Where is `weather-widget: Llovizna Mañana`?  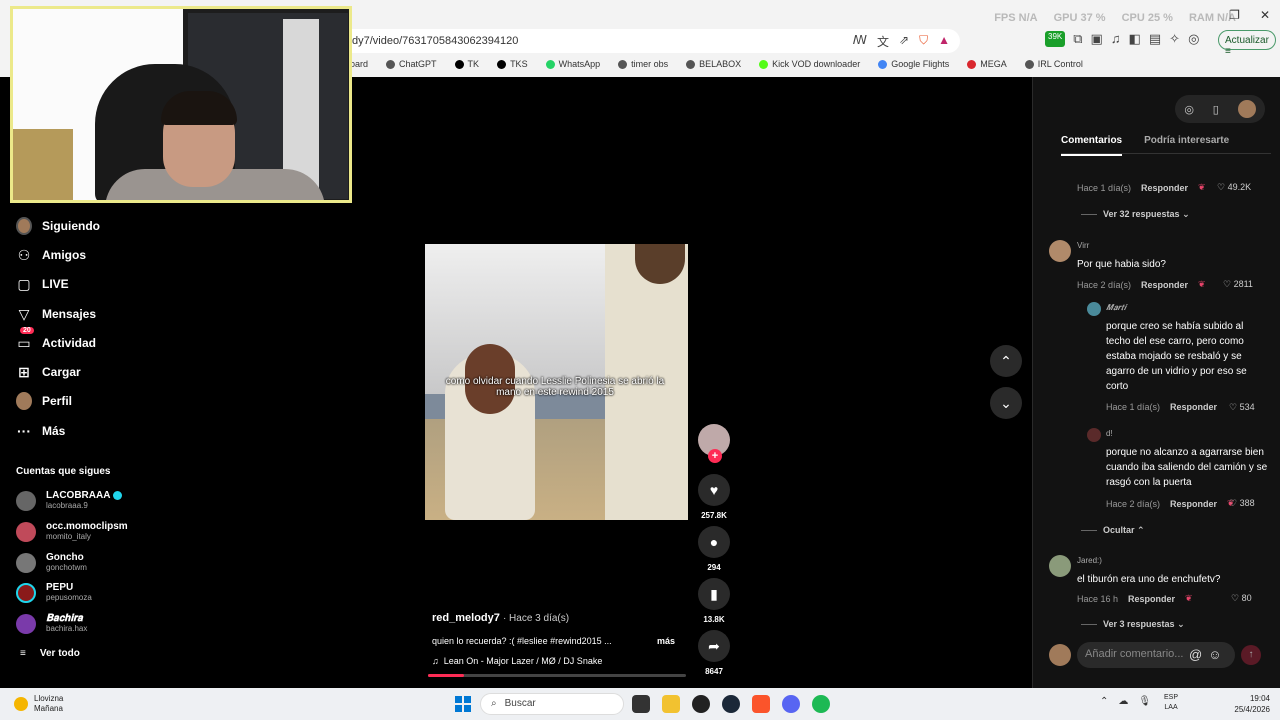
weather-widget: Llovizna Mañana is located at coordinates (38, 704).